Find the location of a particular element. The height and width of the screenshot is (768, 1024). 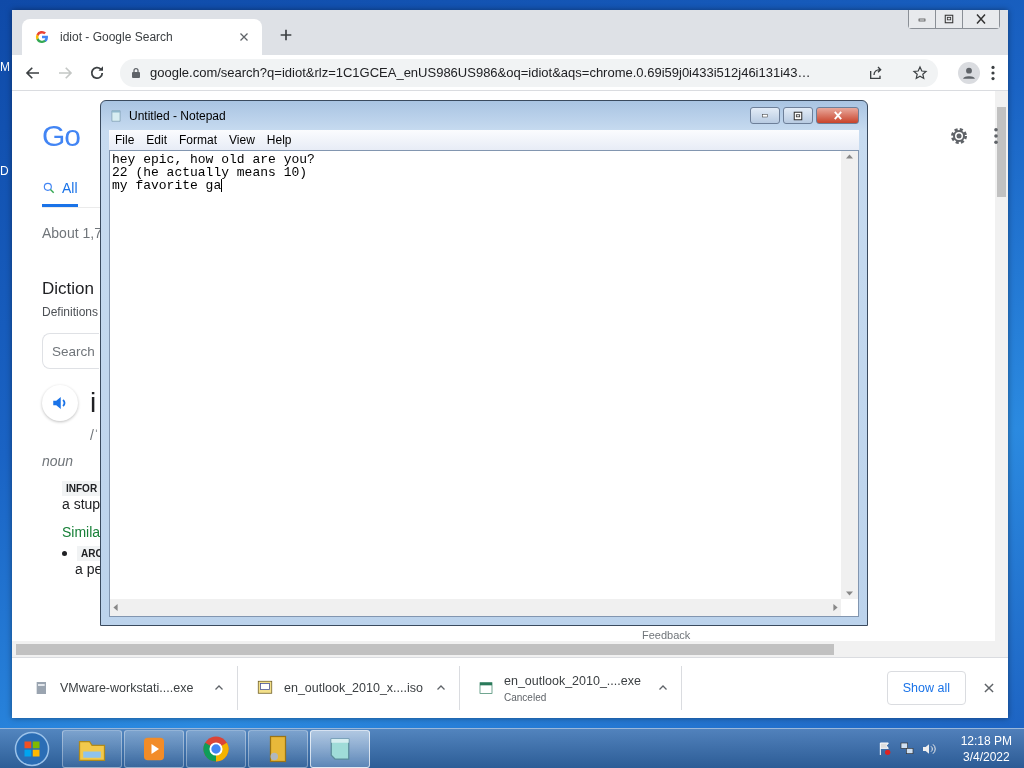

search-tab: All is located at coordinates (60, 190).